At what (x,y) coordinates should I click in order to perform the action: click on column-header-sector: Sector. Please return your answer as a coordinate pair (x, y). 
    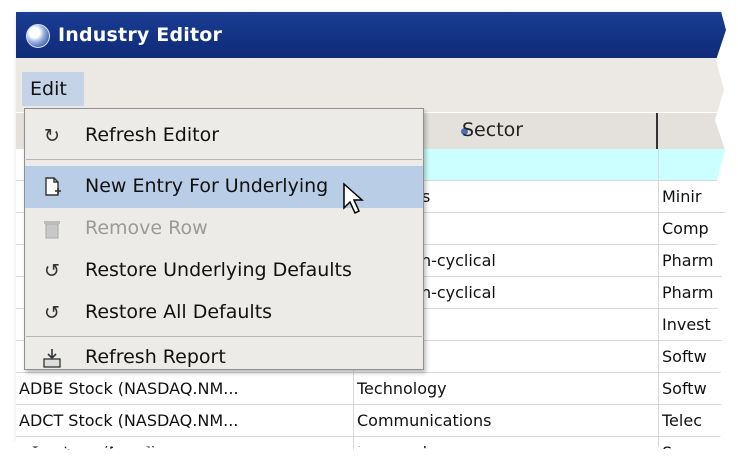
    Looking at the image, I should click on (492, 130).